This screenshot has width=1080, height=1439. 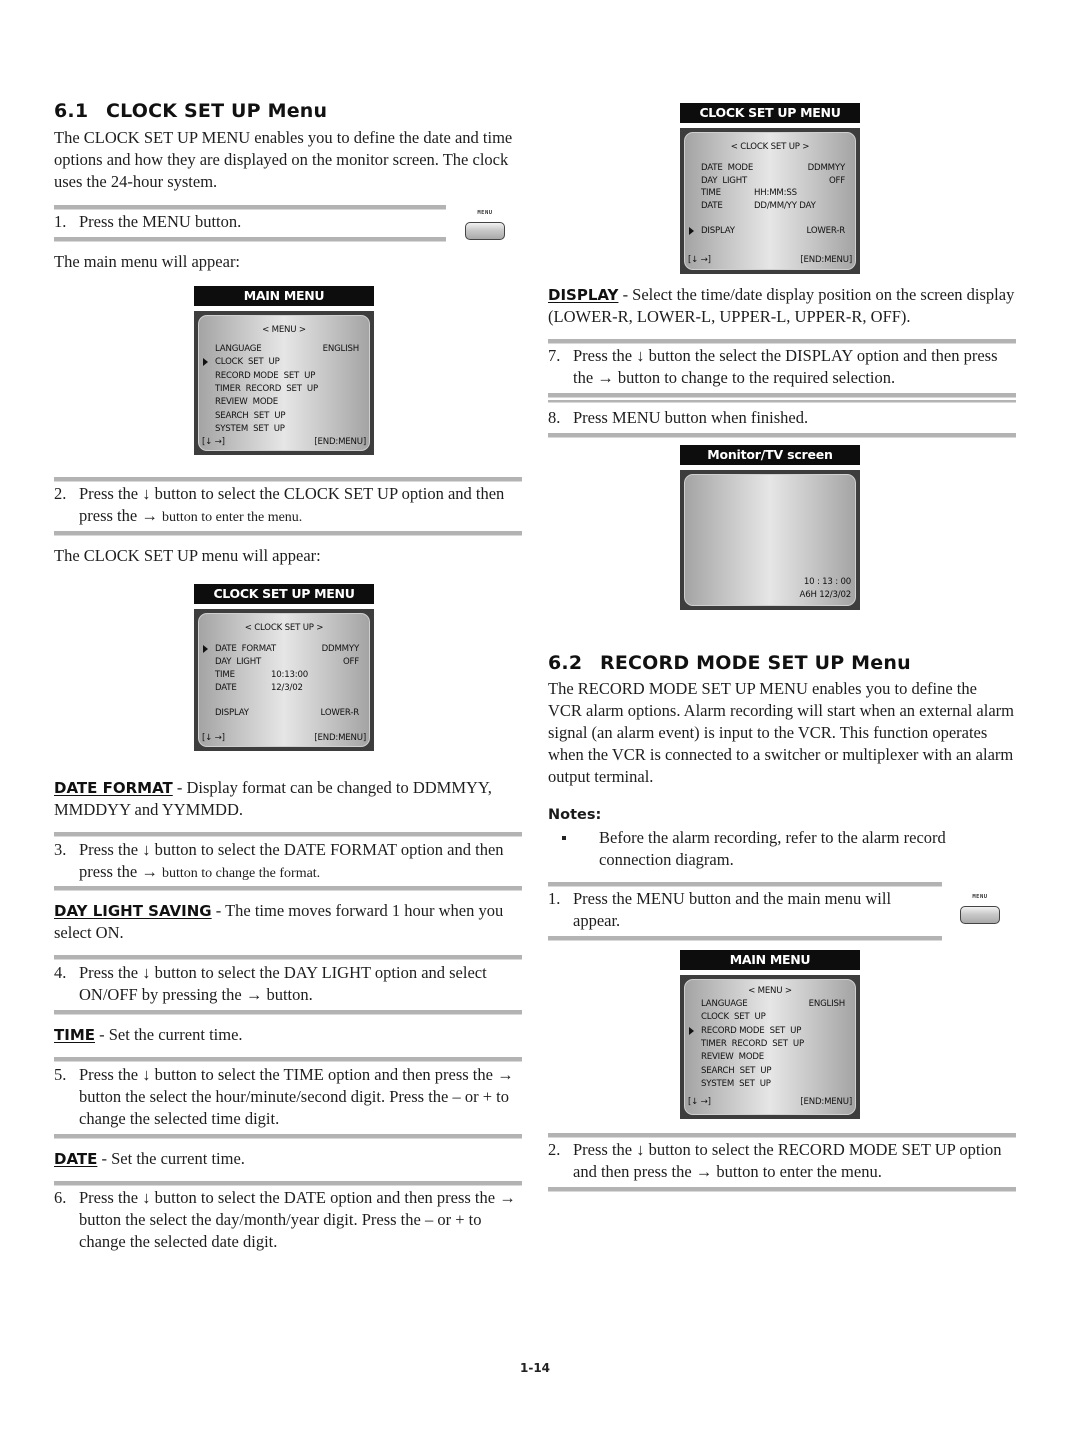 I want to click on notes-heading: Notes:, so click(x=575, y=815).